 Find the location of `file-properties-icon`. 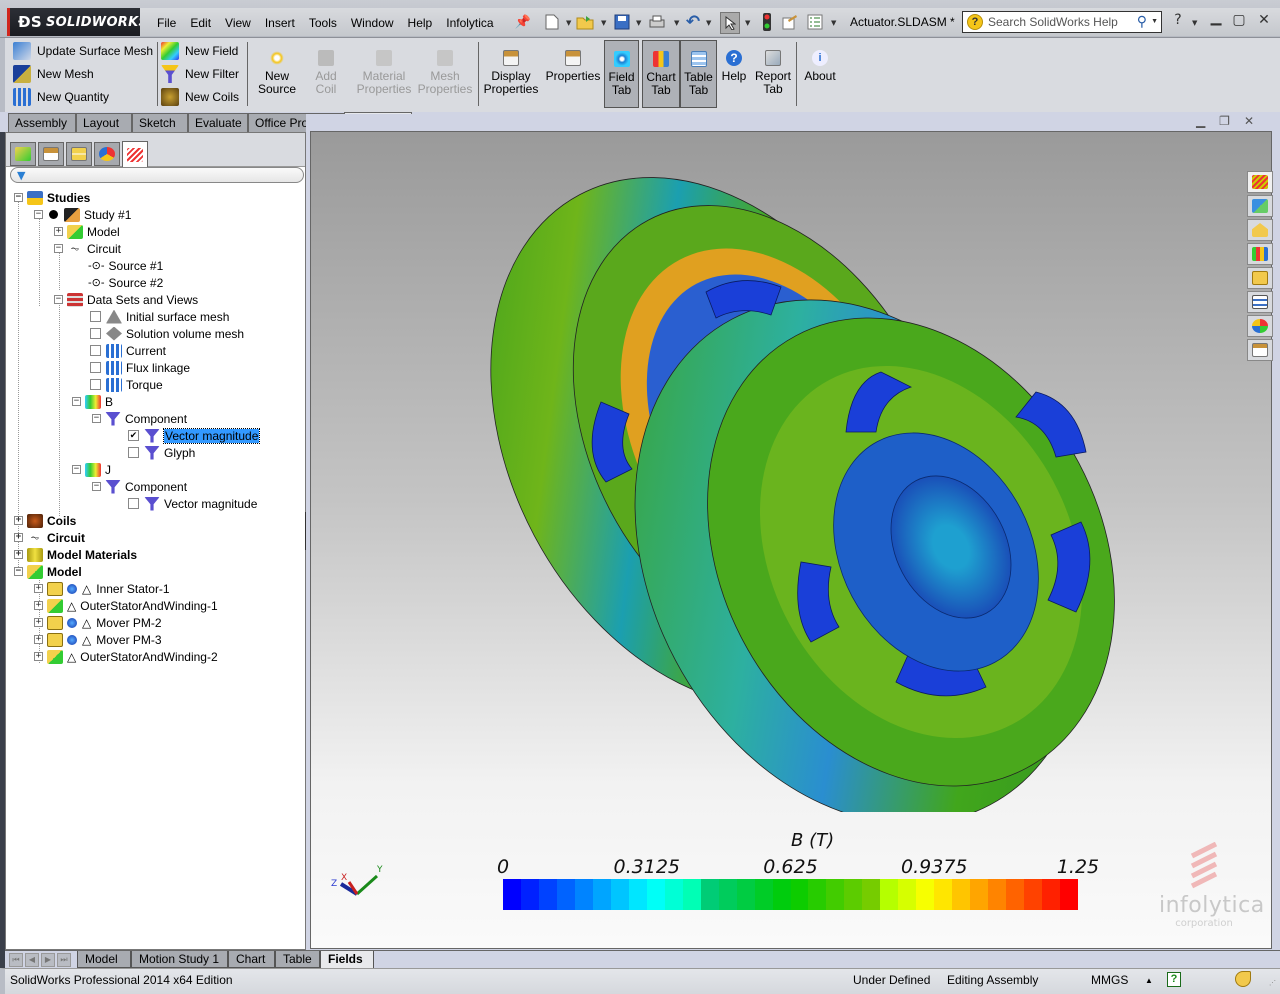

file-properties-icon is located at coordinates (790, 22).